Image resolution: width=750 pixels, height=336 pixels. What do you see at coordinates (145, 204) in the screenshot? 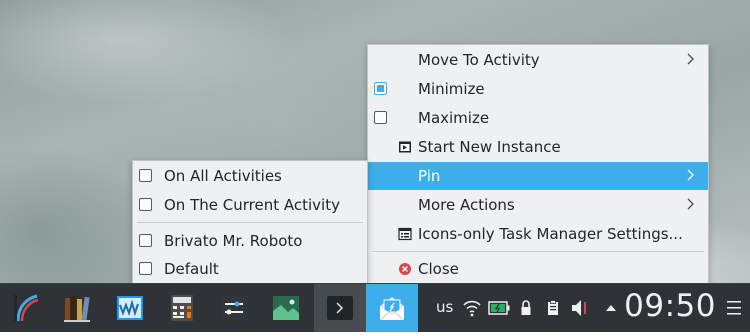
I see `on-current-activity-checkbox` at bounding box center [145, 204].